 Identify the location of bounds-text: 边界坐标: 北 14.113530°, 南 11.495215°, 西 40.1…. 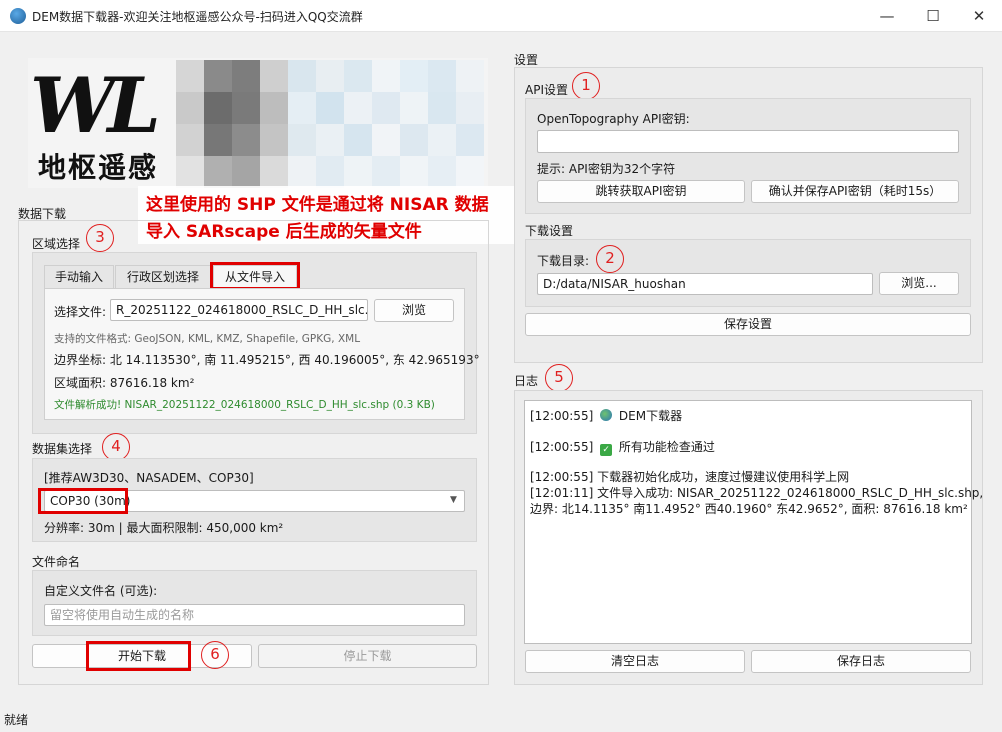
(267, 360).